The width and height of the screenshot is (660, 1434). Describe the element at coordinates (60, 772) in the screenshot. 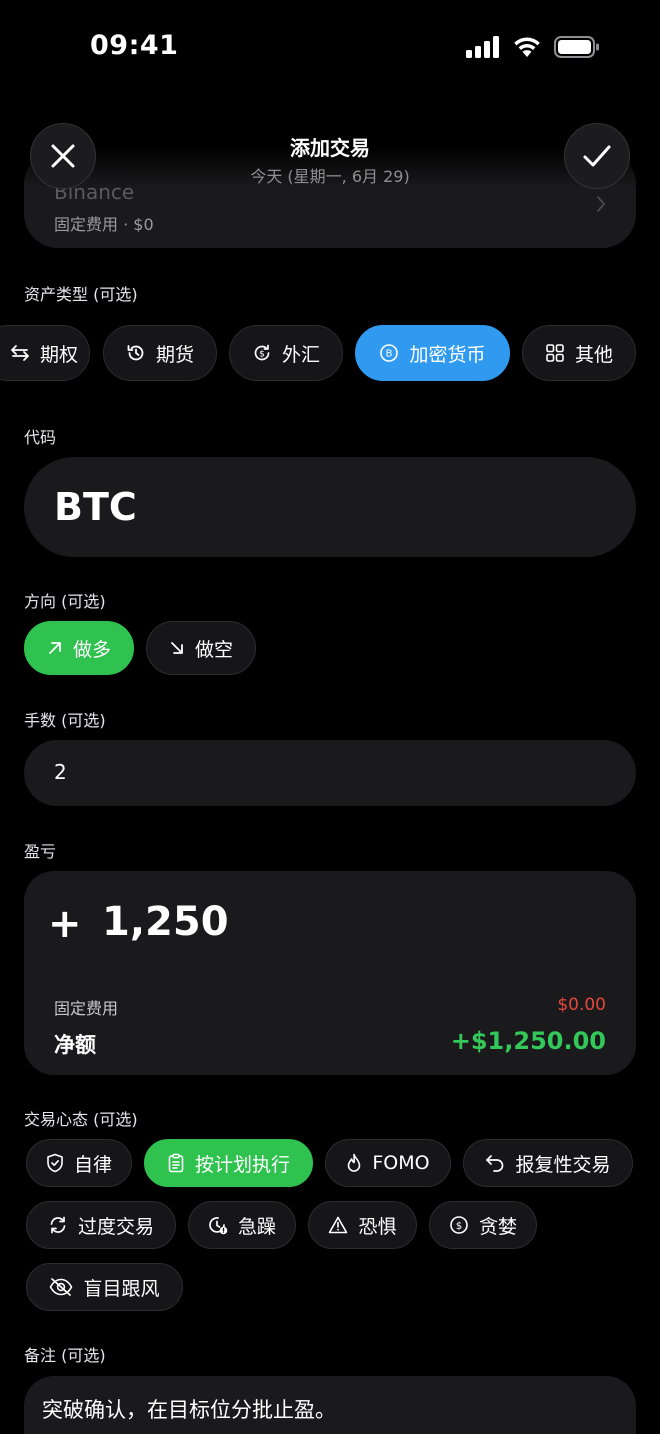

I see `quantity-value: 2` at that location.